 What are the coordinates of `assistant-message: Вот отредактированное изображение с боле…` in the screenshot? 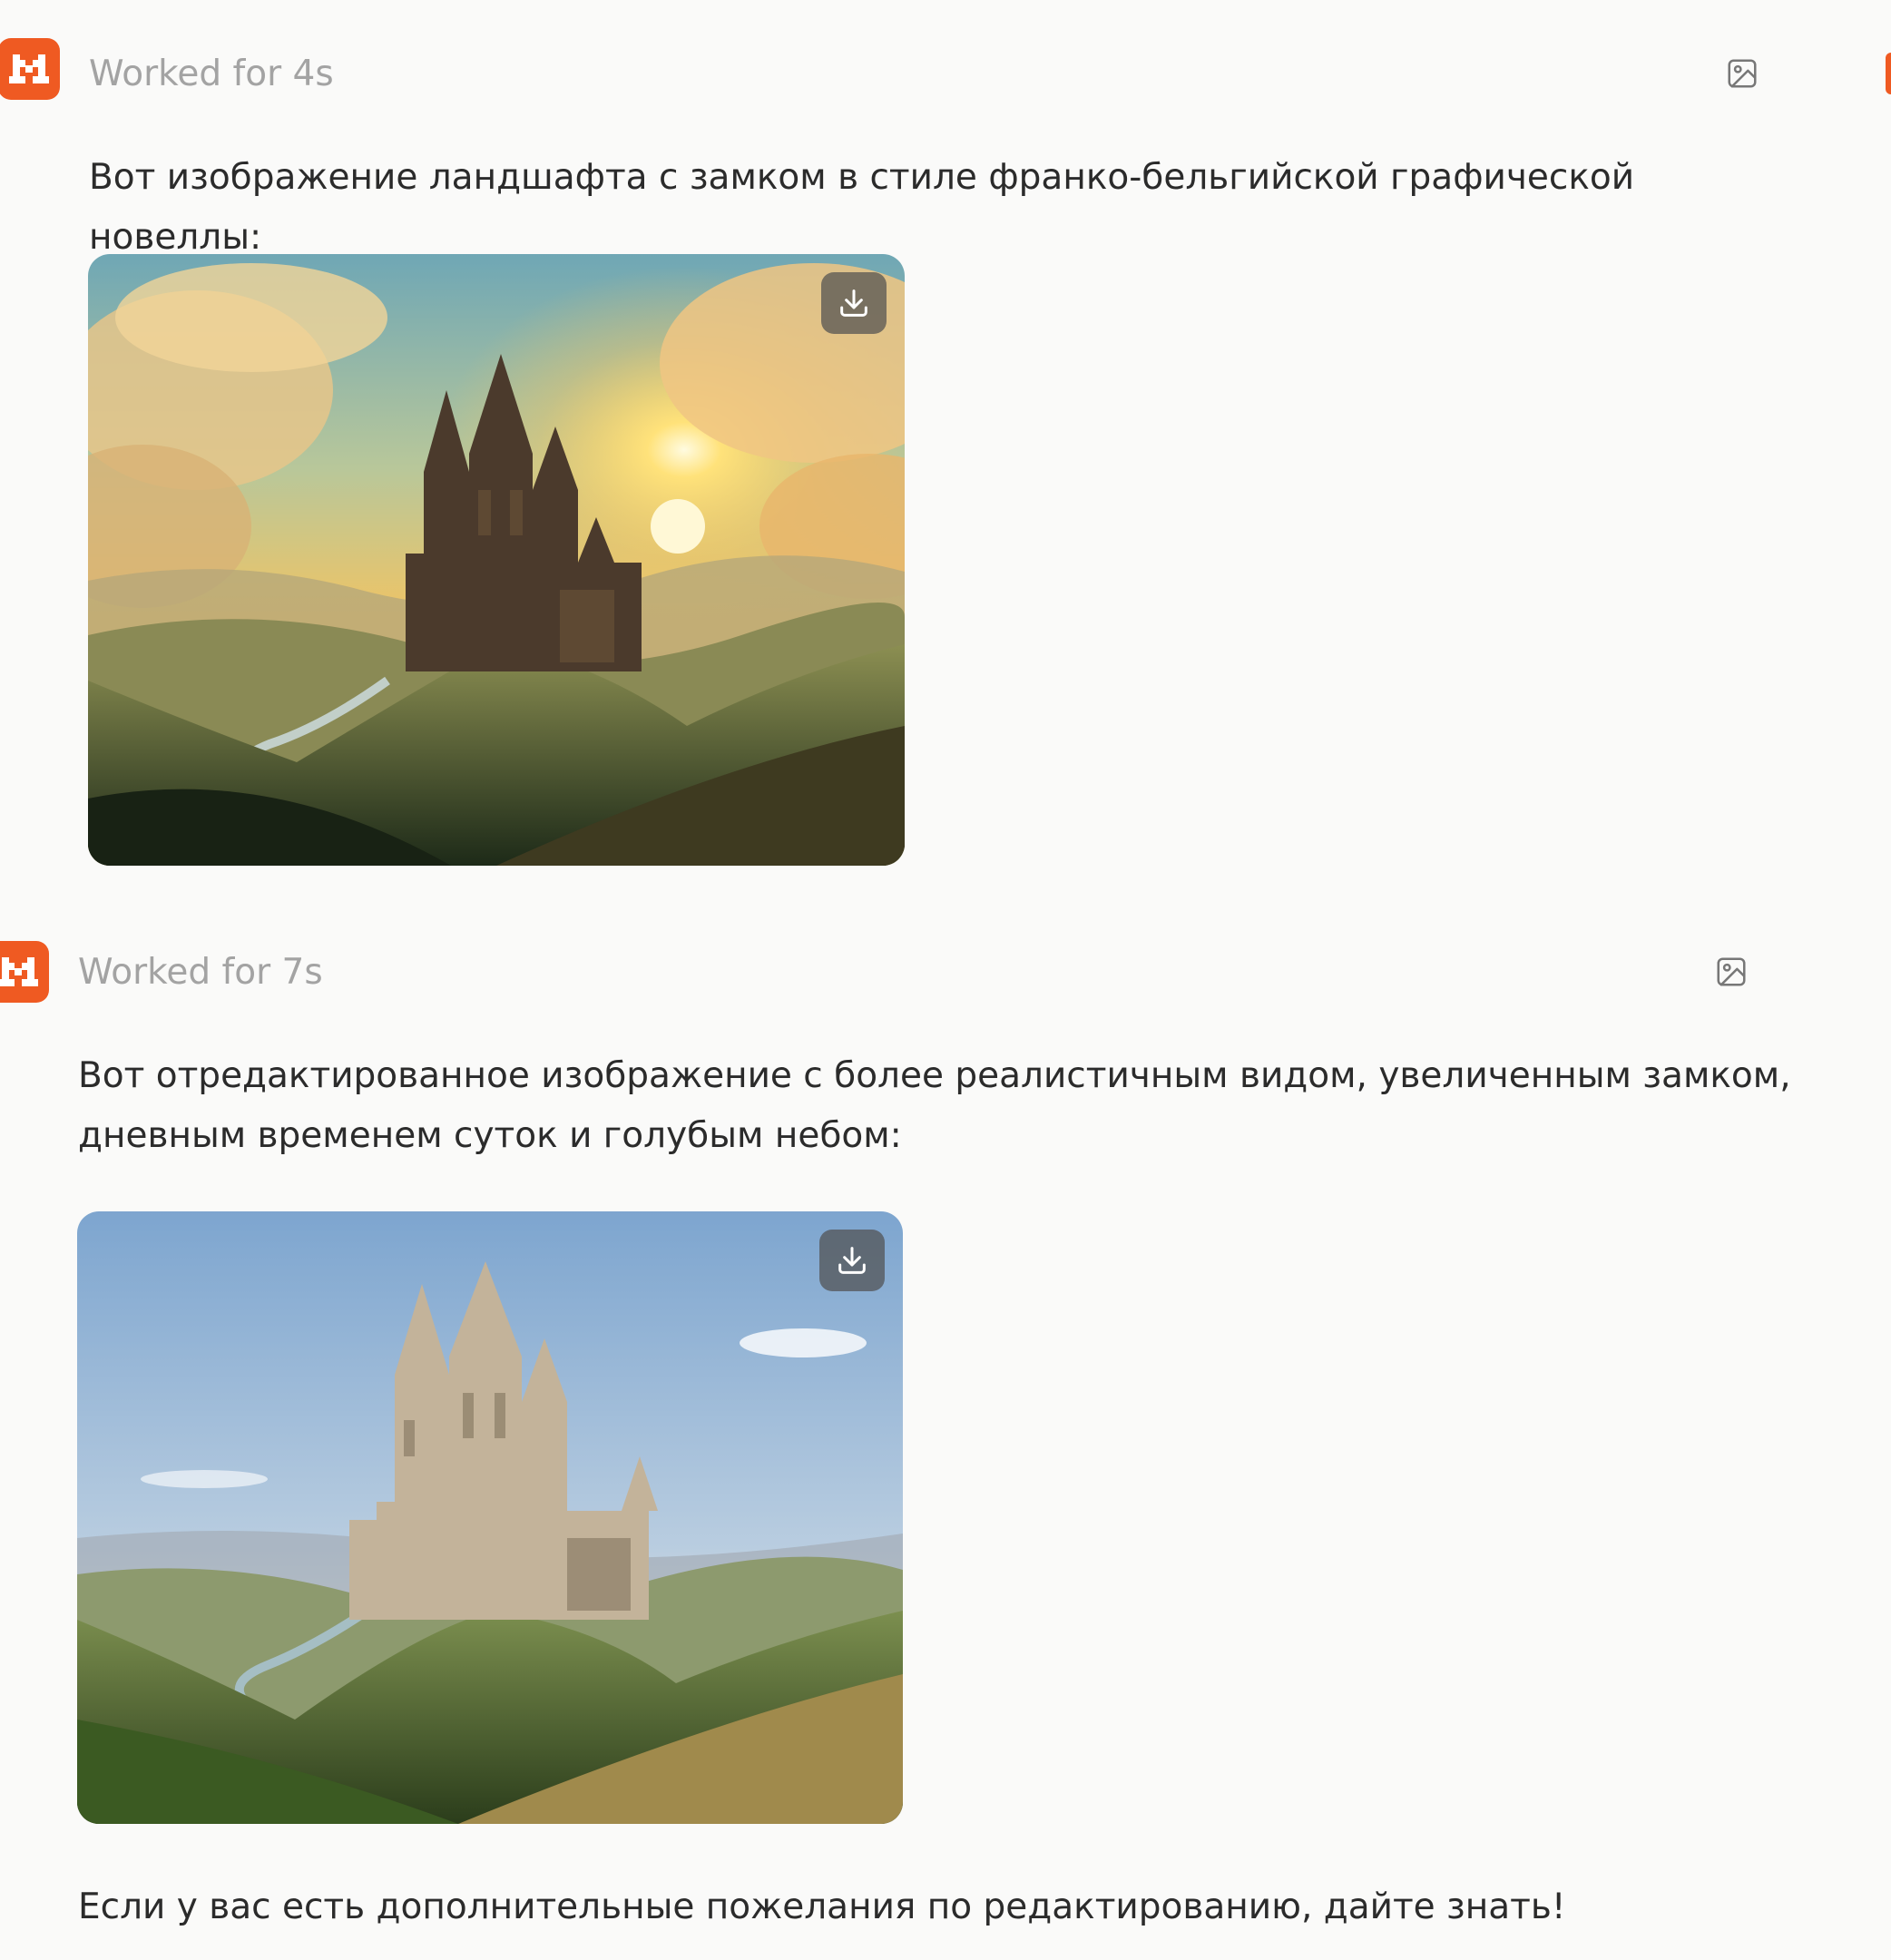 It's located at (934, 1105).